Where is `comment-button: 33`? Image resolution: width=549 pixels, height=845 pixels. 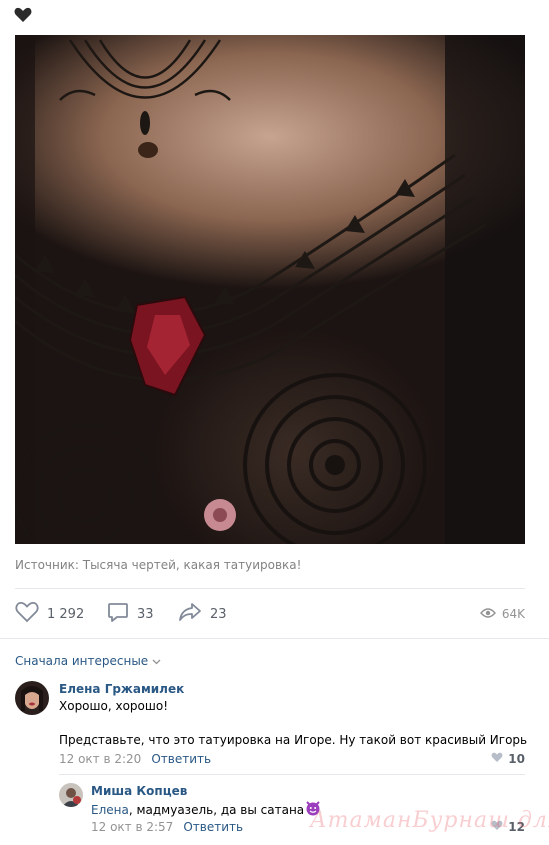
comment-button: 33 is located at coordinates (130, 614).